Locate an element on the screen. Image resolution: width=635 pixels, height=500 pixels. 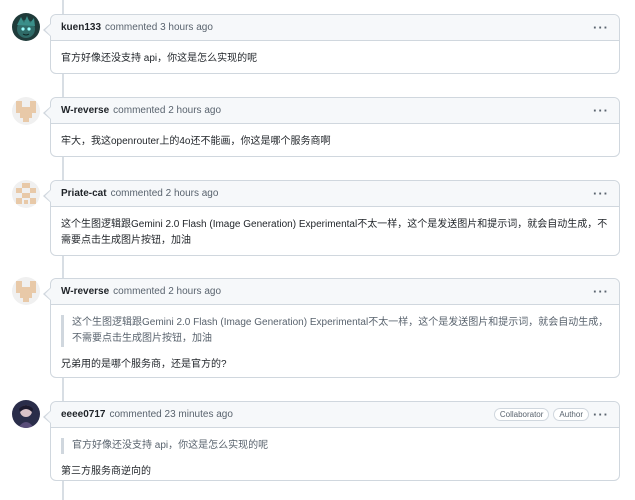
author-badge: Author is located at coordinates (571, 414).